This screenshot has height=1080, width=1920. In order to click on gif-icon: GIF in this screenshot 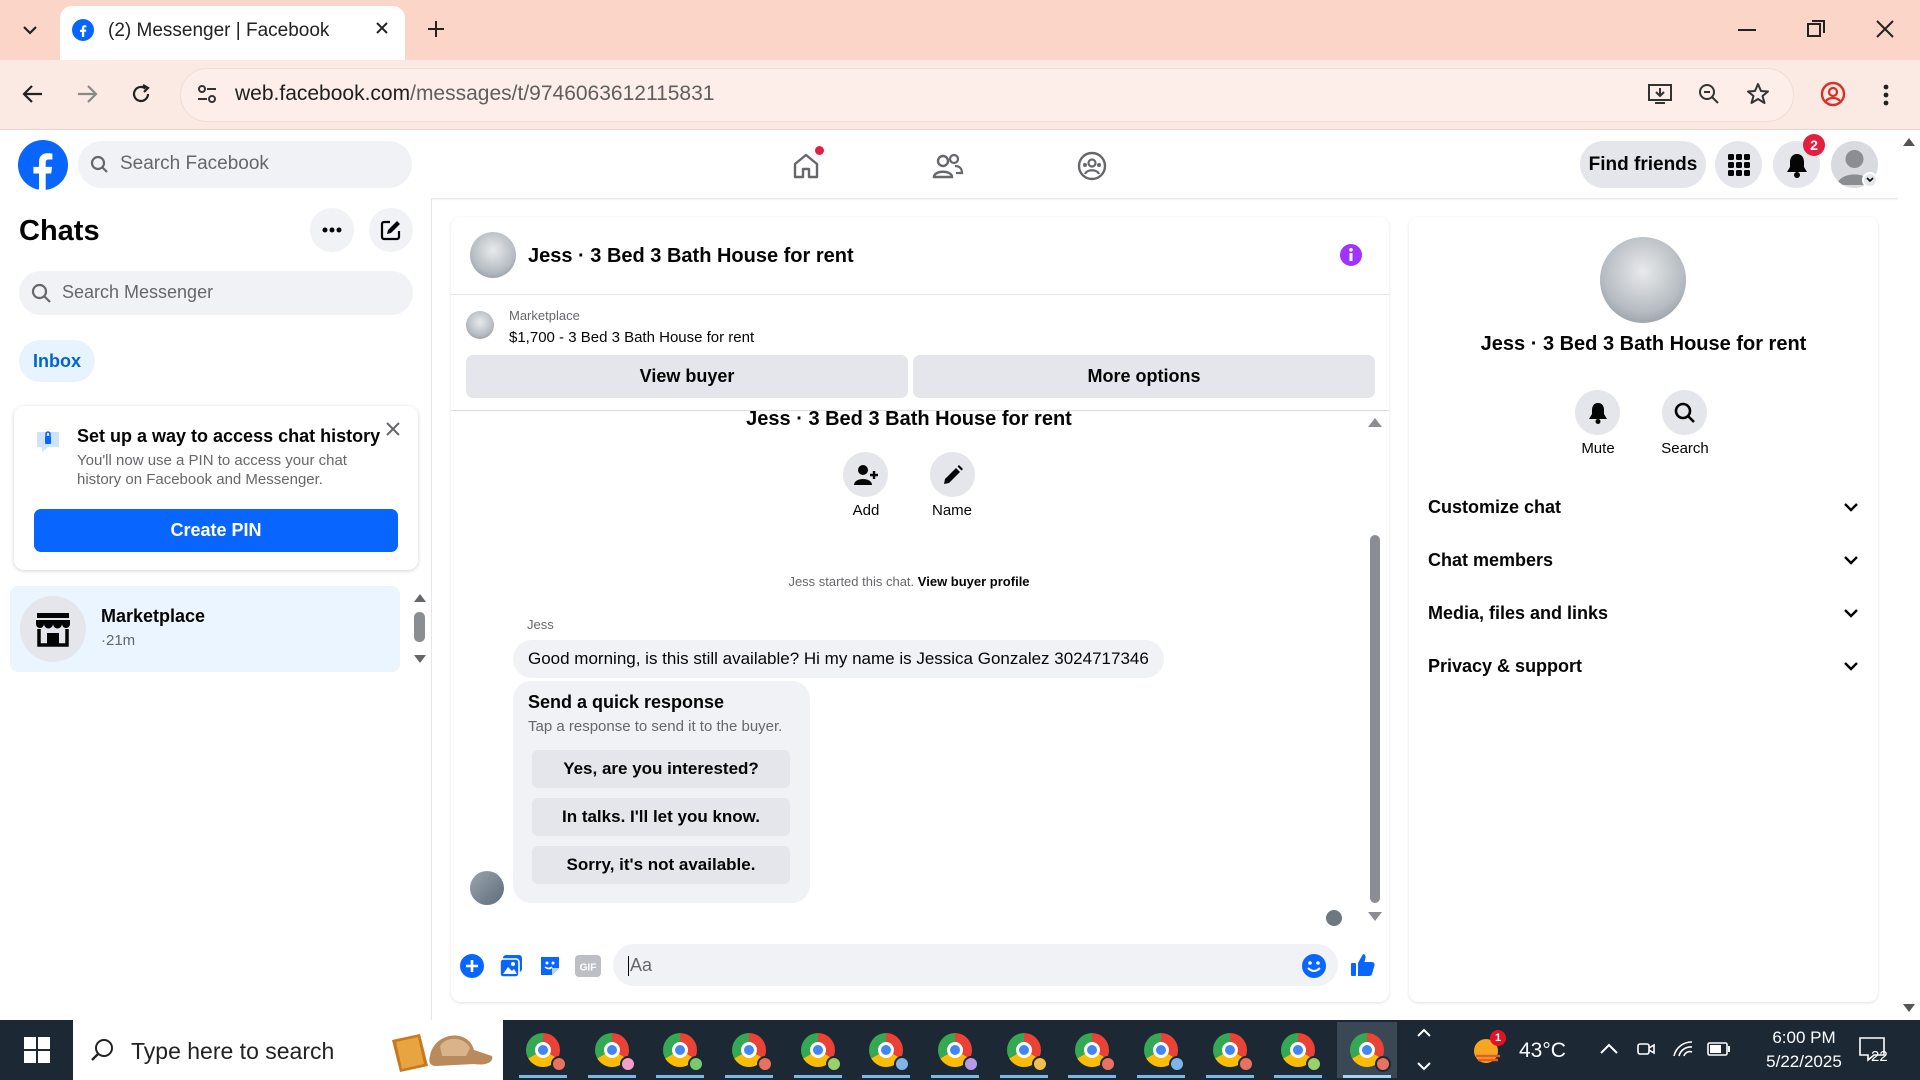, I will do `click(588, 966)`.